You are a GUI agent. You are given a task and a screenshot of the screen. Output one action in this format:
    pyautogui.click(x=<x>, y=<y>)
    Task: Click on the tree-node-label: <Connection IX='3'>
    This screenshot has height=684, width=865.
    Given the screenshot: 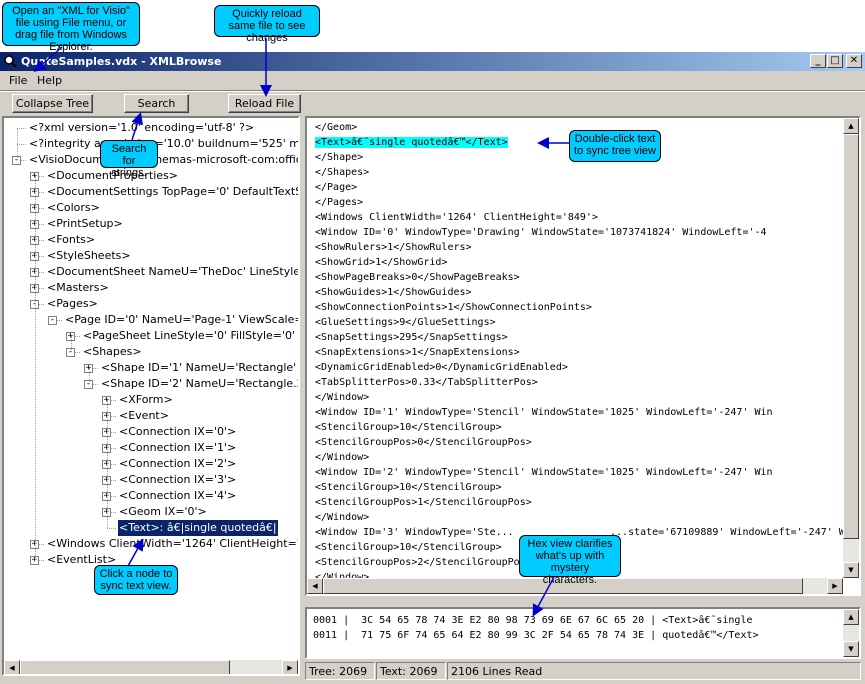 What is the action you would take?
    pyautogui.click(x=177, y=480)
    